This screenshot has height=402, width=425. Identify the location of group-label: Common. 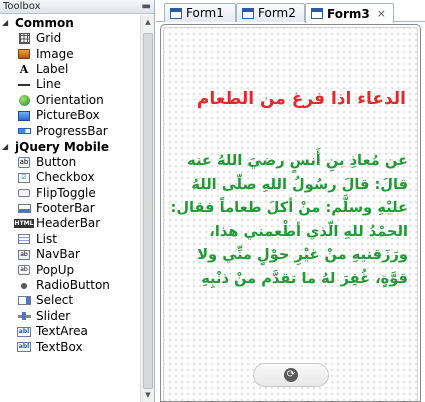
(44, 23).